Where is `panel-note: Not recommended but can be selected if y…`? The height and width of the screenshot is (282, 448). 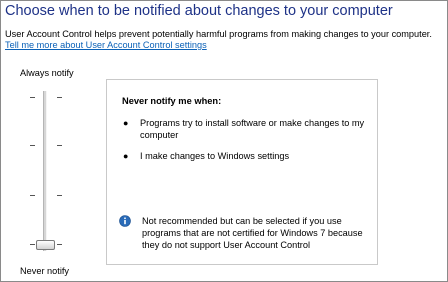 panel-note: Not recommended but can be selected if y… is located at coordinates (252, 233).